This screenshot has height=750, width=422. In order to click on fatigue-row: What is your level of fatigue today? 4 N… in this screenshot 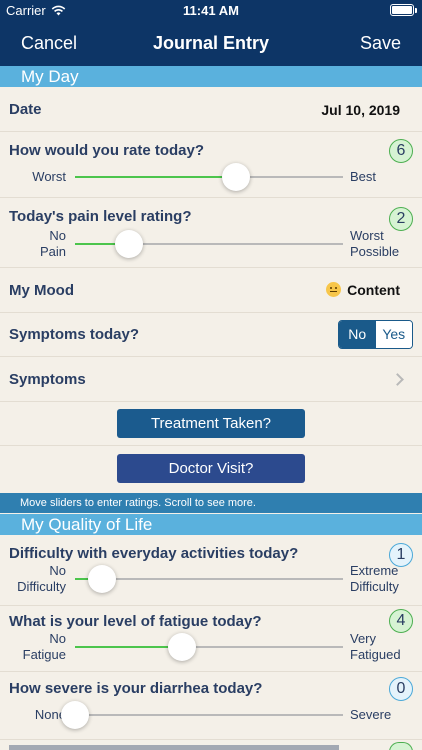, I will do `click(211, 639)`.